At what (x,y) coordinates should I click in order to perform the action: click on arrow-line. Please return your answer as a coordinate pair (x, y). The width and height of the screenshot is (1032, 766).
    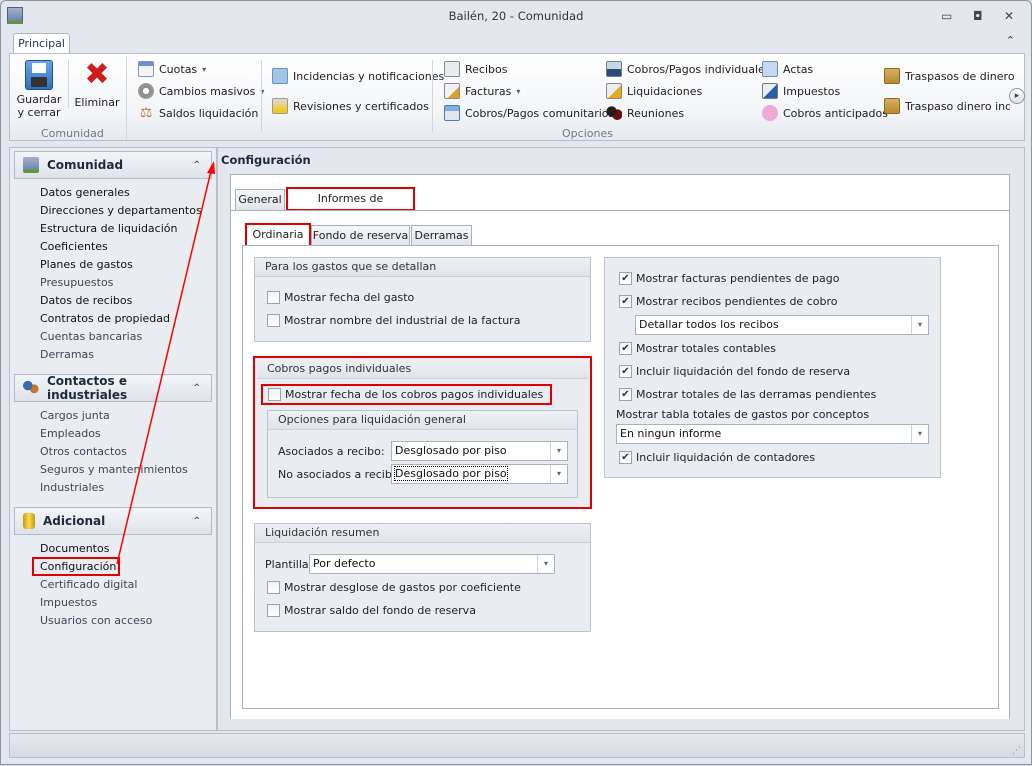
    Looking at the image, I should click on (164, 367).